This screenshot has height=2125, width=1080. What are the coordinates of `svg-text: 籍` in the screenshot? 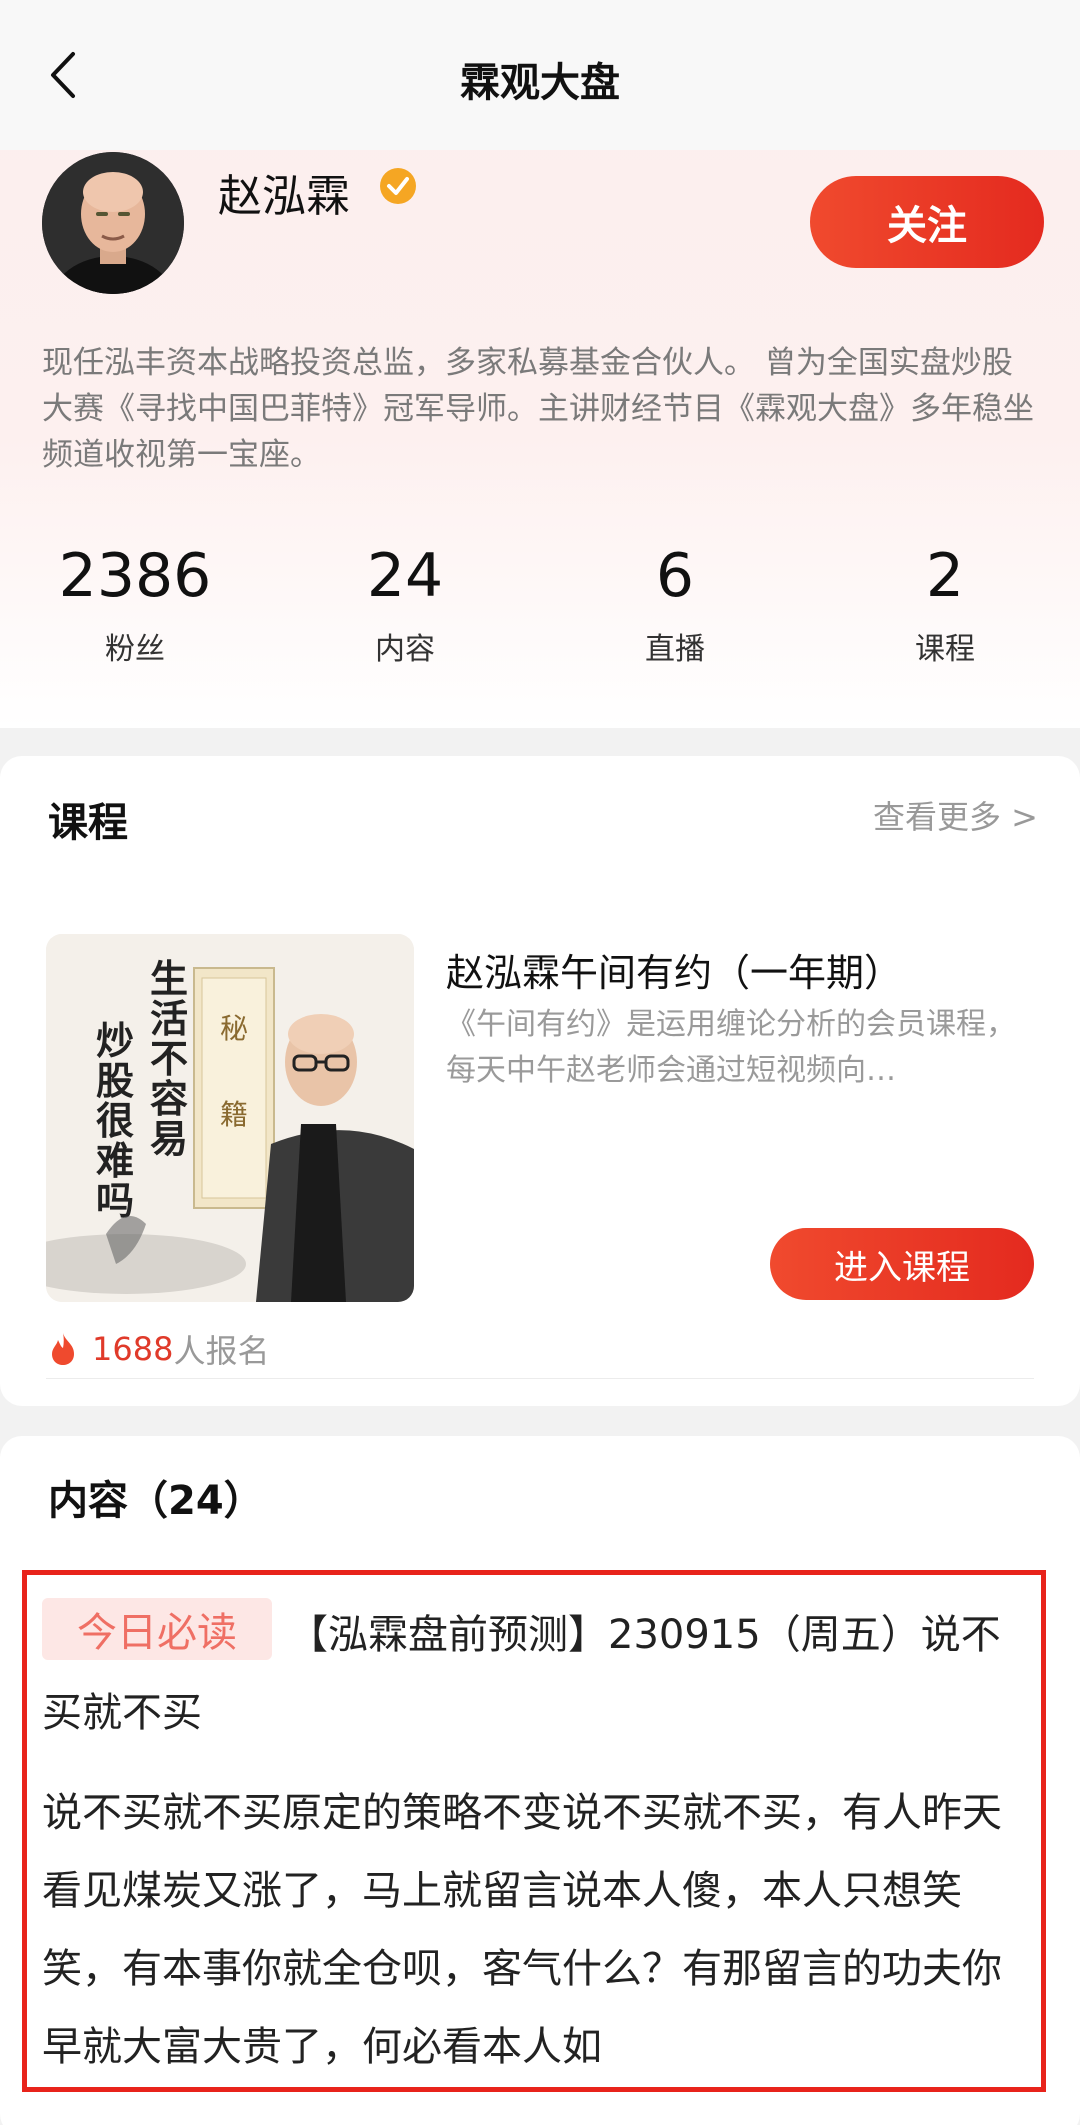 It's located at (234, 1114).